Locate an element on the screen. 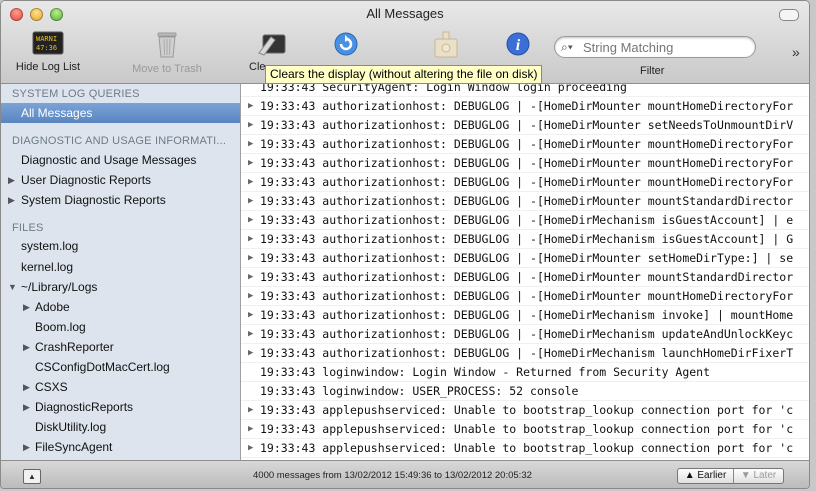 Image resolution: width=816 pixels, height=491 pixels. system-log-queries-header: SYSTEM LOG QUERIES is located at coordinates (76, 94).